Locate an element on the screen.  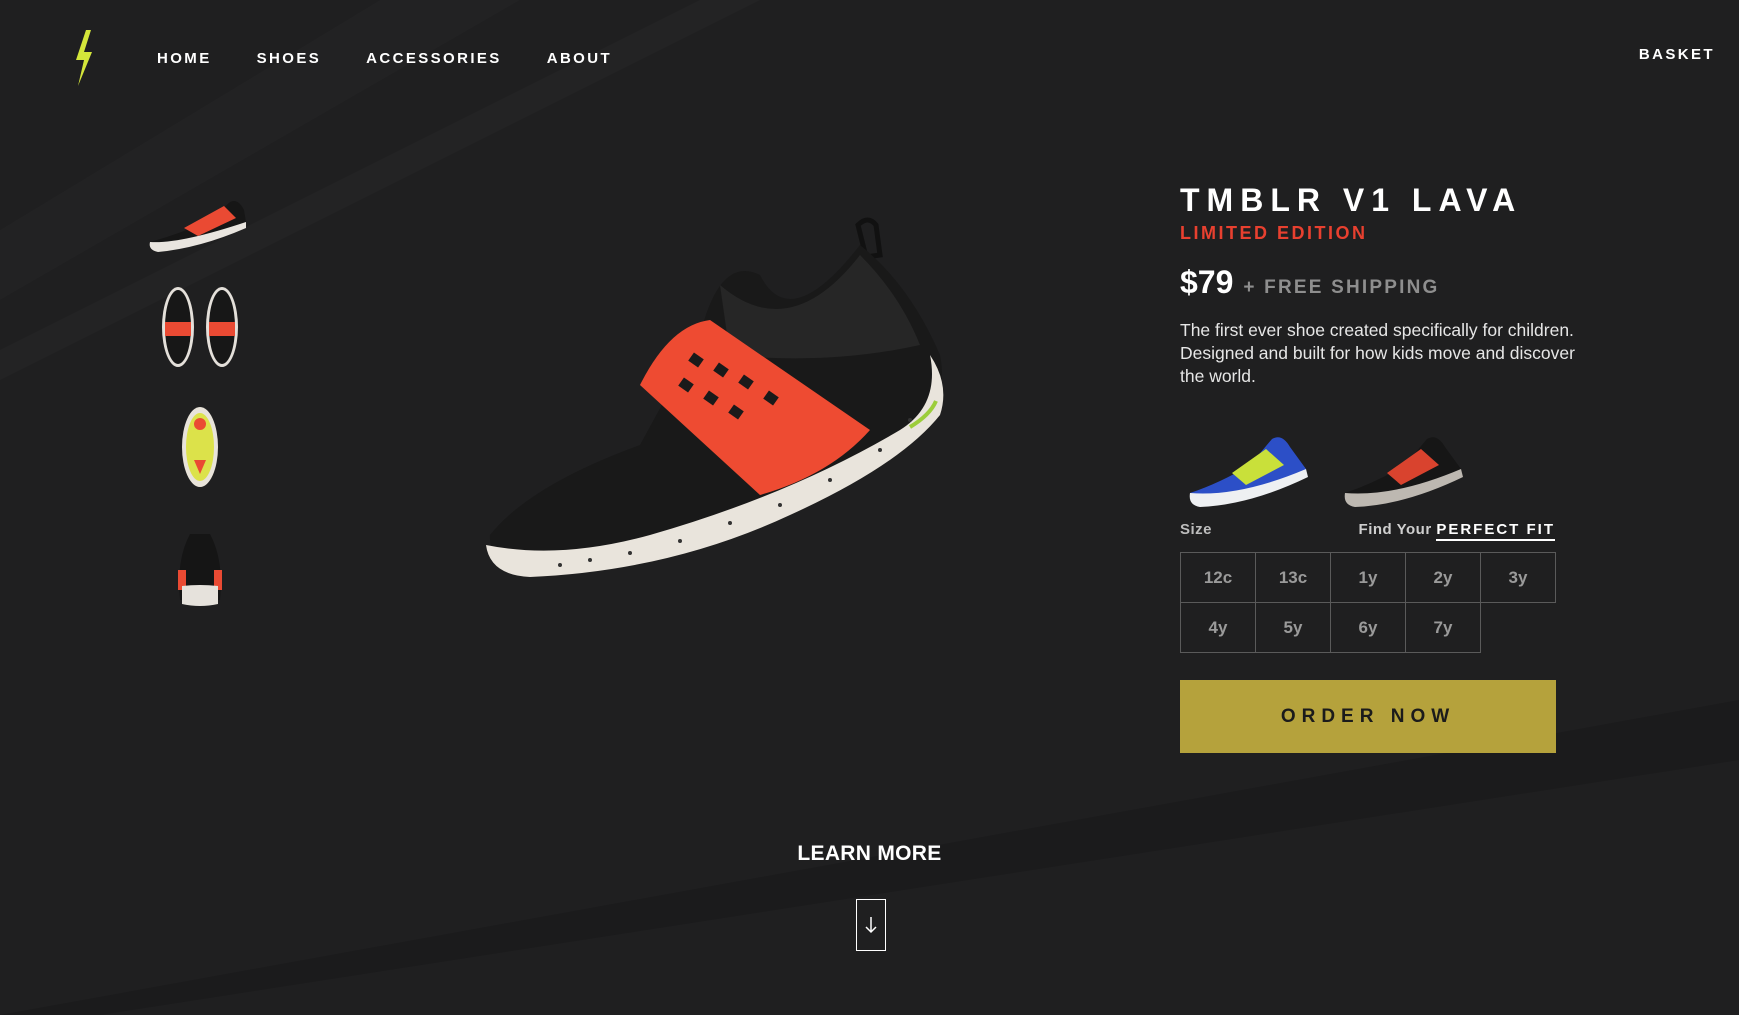
hero-shoe-image is located at coordinates (750, 435).